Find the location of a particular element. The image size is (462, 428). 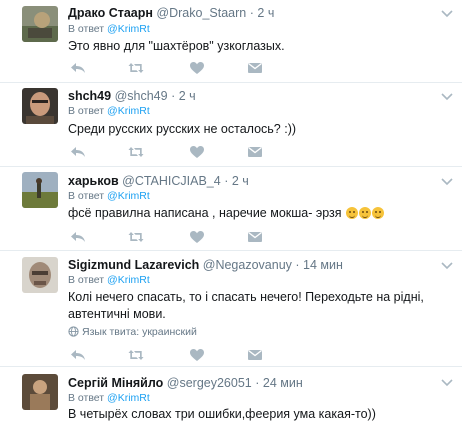

user-name: shch49 is located at coordinates (89, 96).